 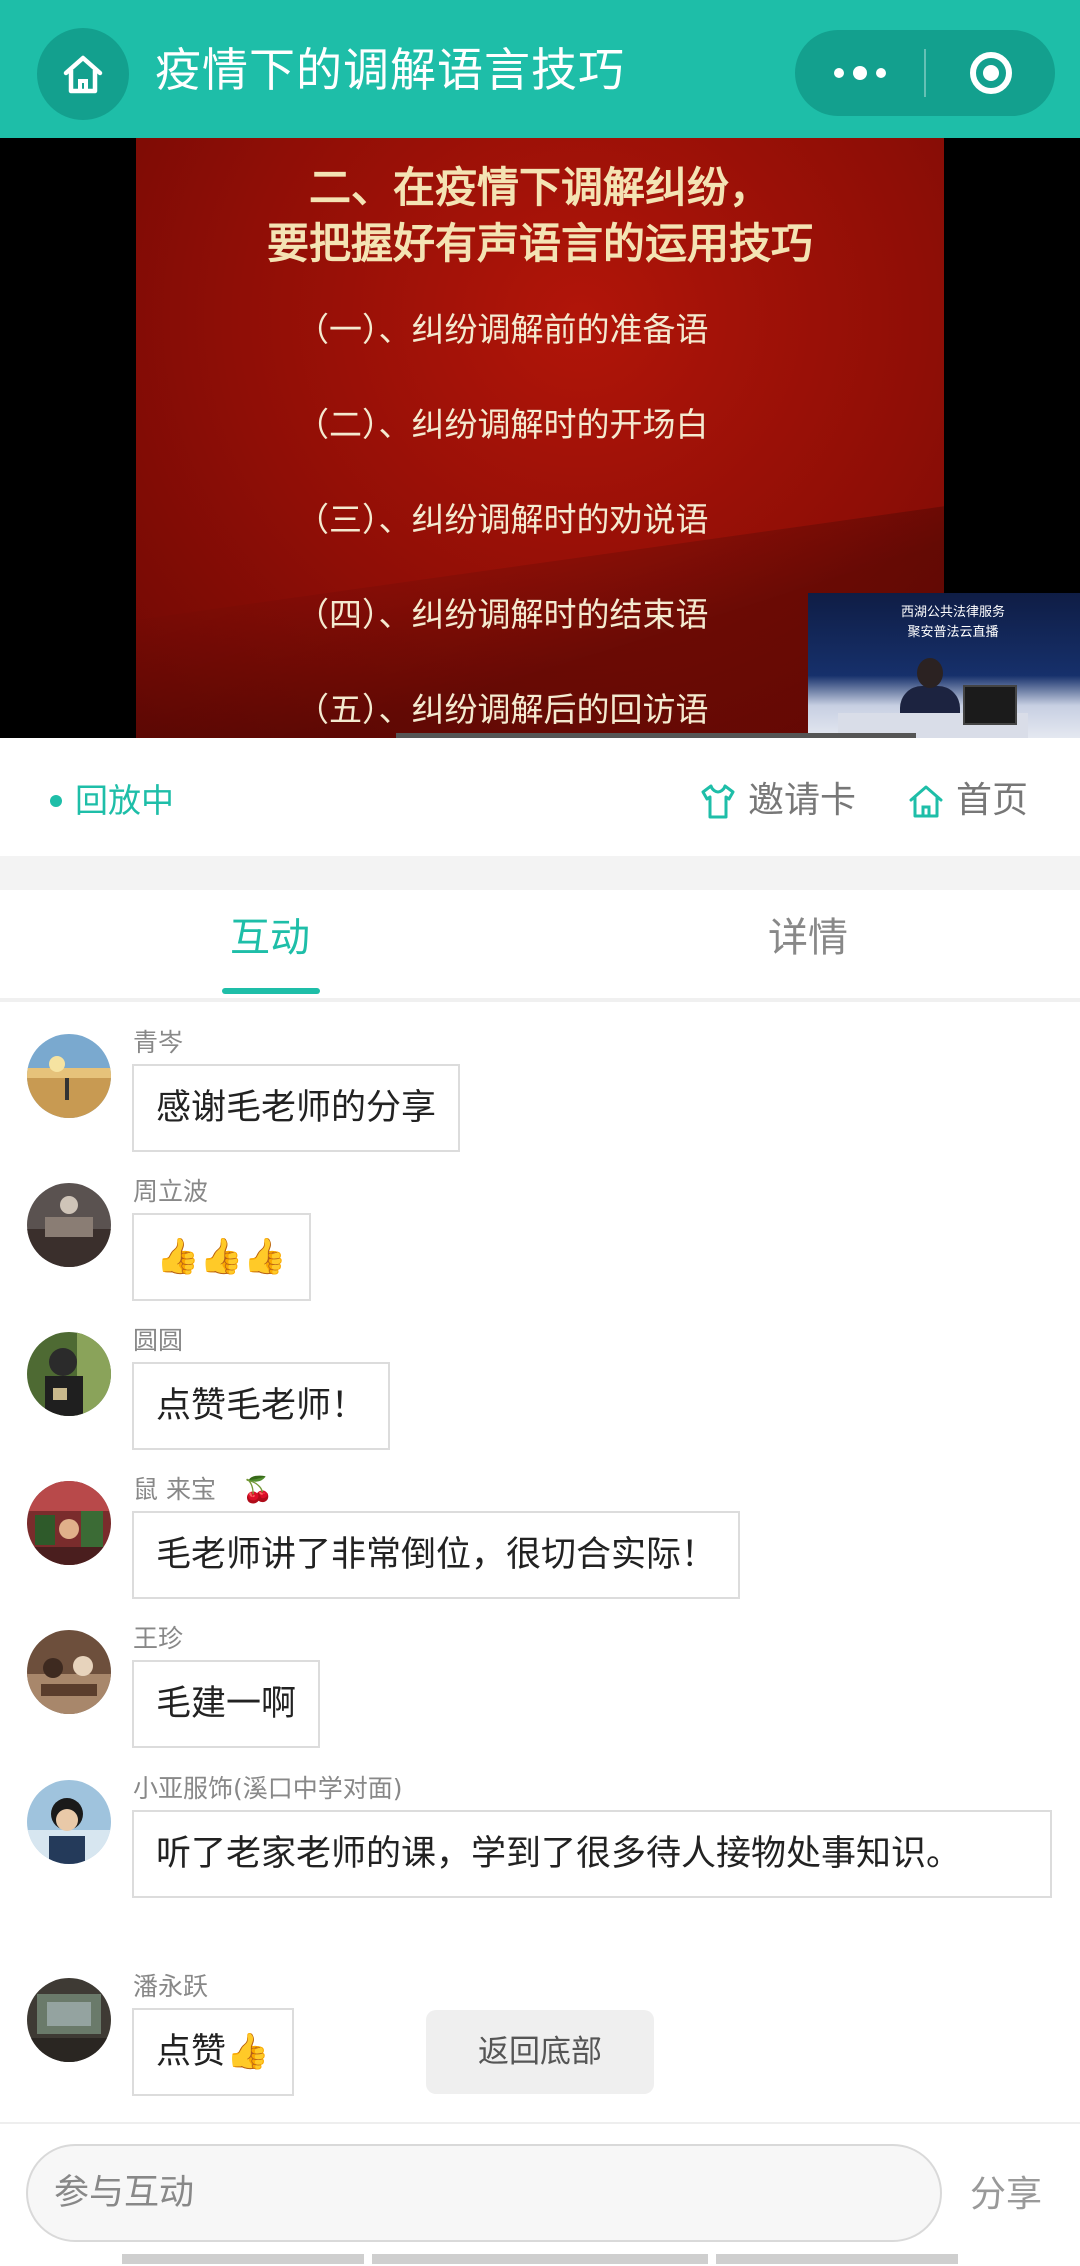 I want to click on active-tab-indicator, so click(x=271, y=991).